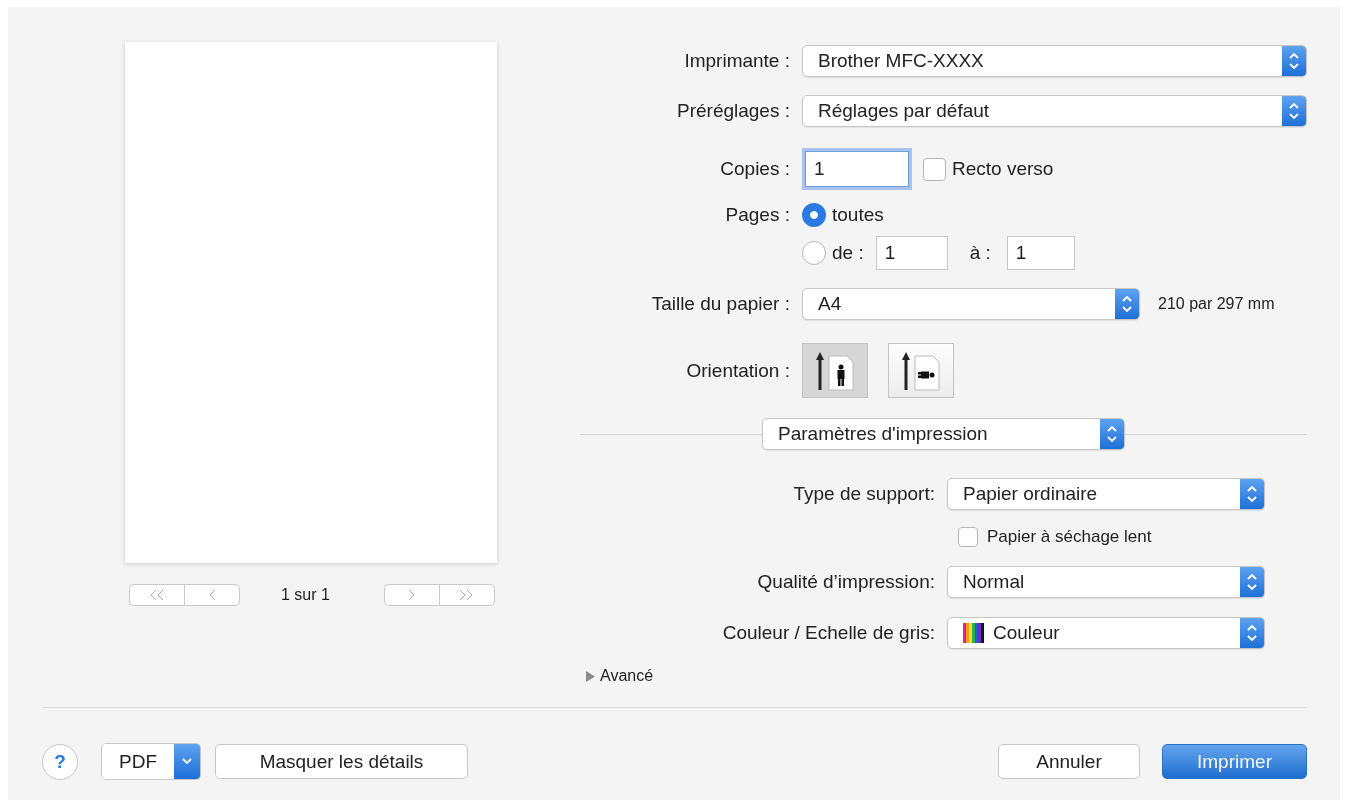 The width and height of the screenshot is (1347, 807). Describe the element at coordinates (720, 304) in the screenshot. I see `field-label: Taille du papier :` at that location.